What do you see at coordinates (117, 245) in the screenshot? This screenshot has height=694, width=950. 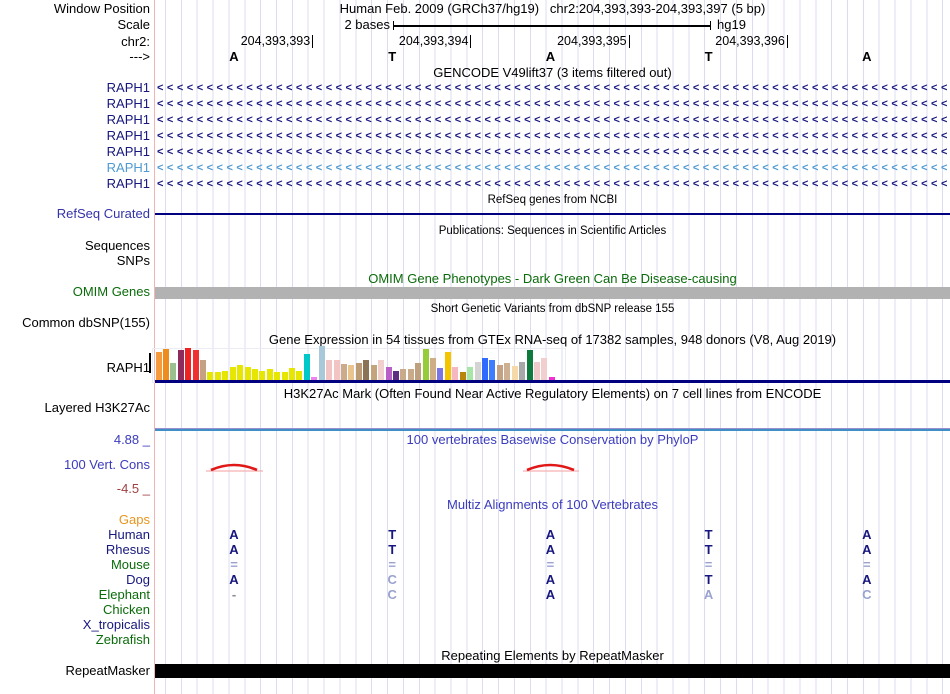 I see `sequences-label: Sequences` at bounding box center [117, 245].